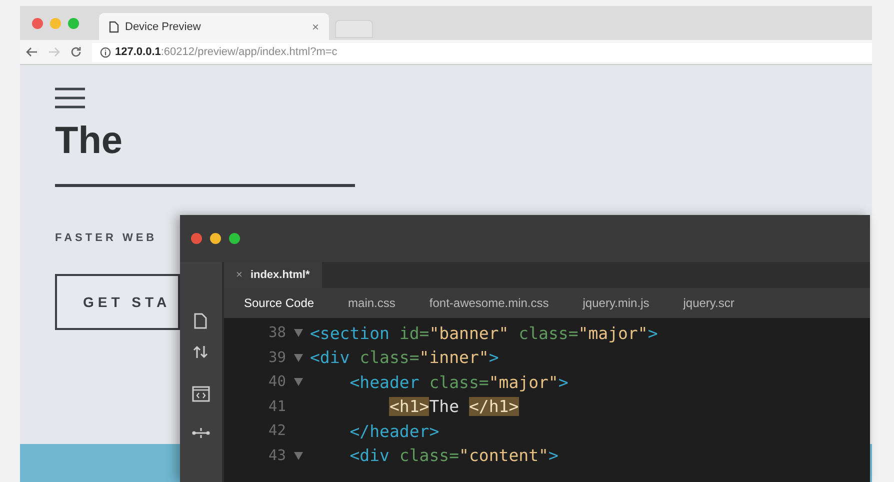  What do you see at coordinates (70, 98) in the screenshot?
I see `menu-icon` at bounding box center [70, 98].